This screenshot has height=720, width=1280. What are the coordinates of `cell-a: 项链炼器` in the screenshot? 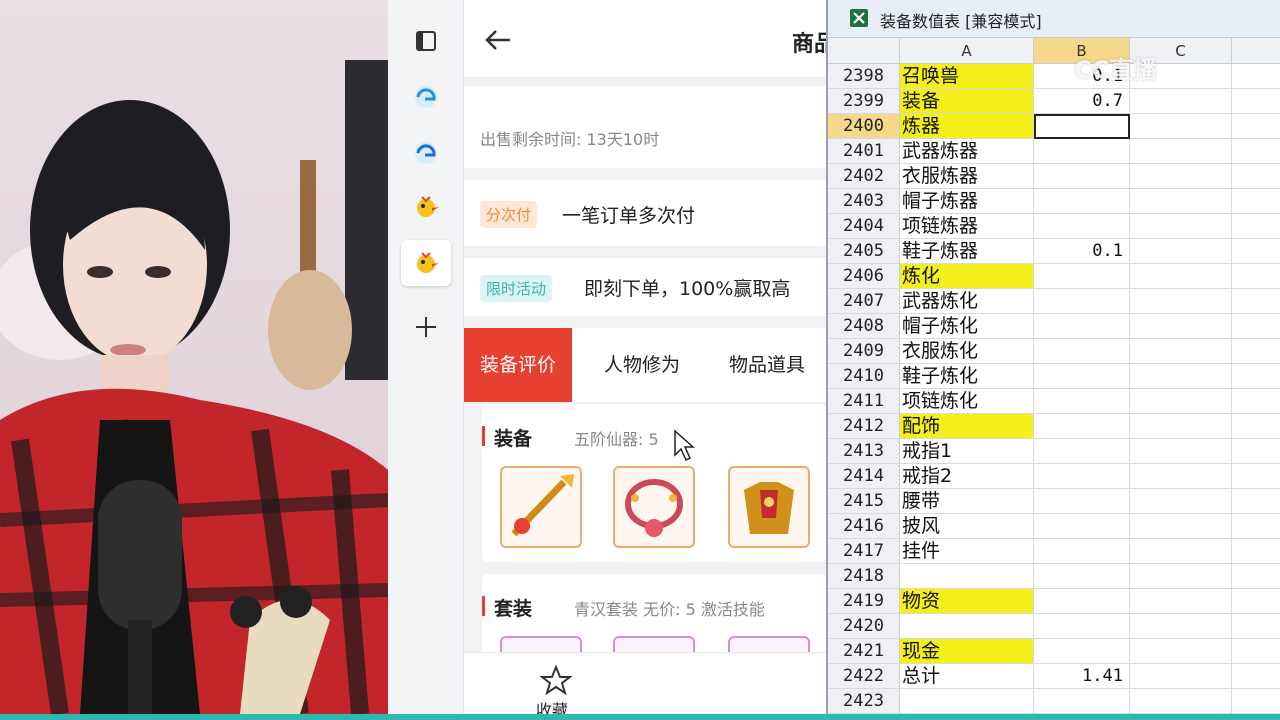 It's located at (967, 226).